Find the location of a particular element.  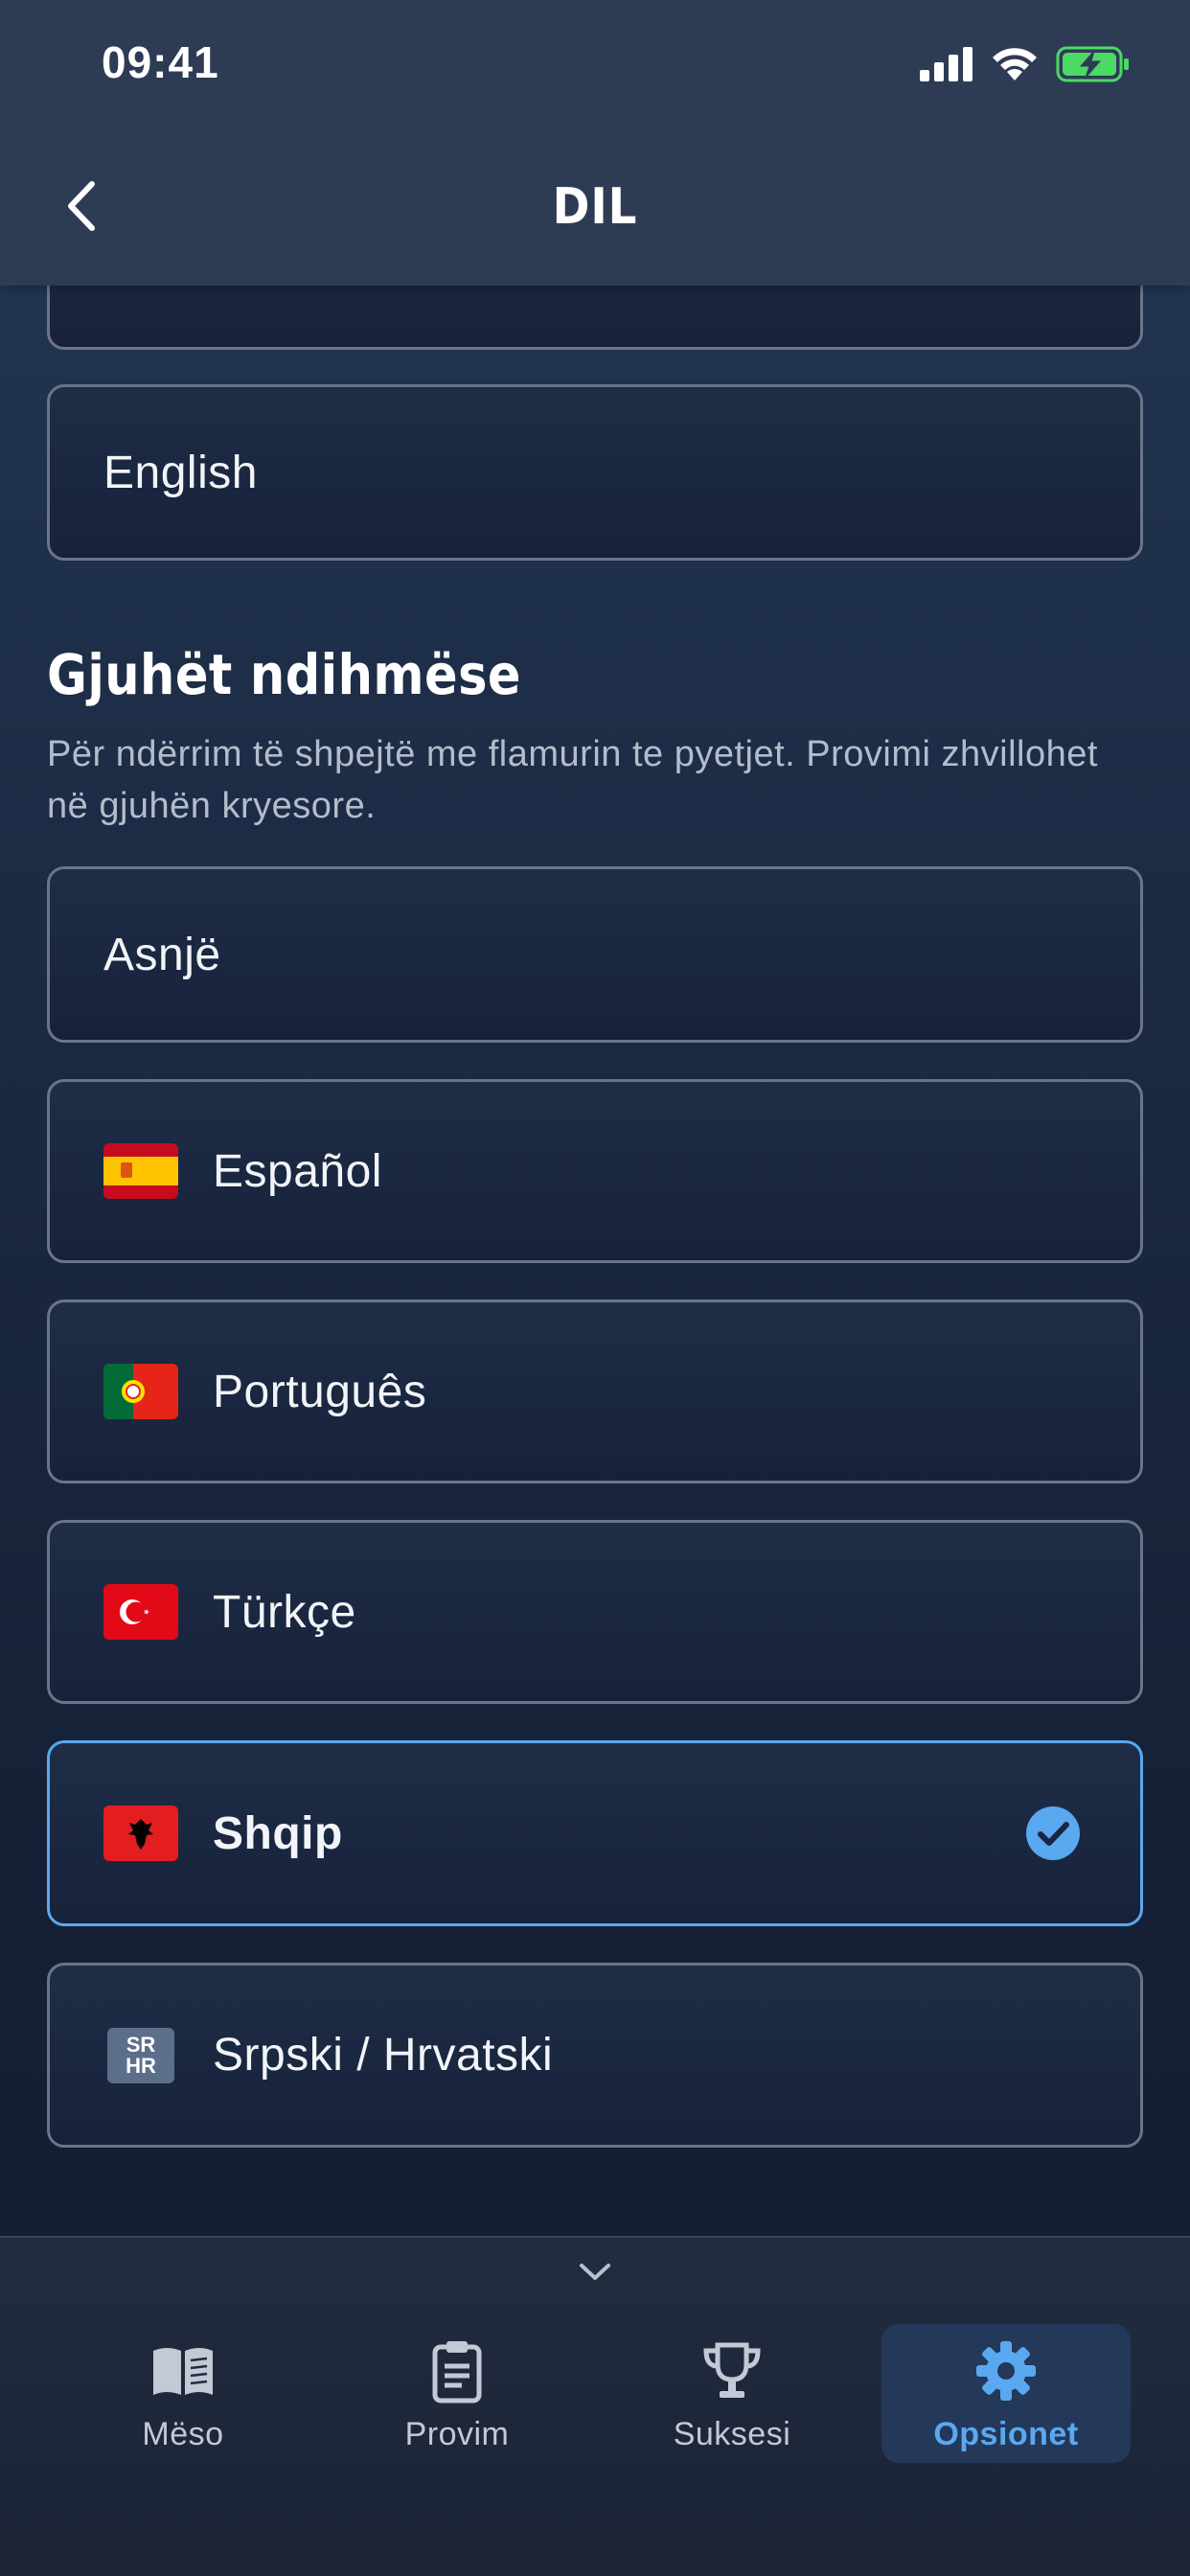

bottom-tab-bar: Mëso Provim Suksesi Opsionet is located at coordinates (595, 2406).